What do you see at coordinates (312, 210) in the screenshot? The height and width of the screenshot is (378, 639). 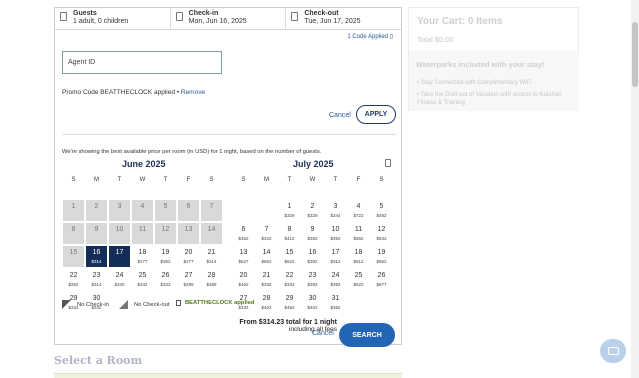 I see `calendar-day: 2 $329` at bounding box center [312, 210].